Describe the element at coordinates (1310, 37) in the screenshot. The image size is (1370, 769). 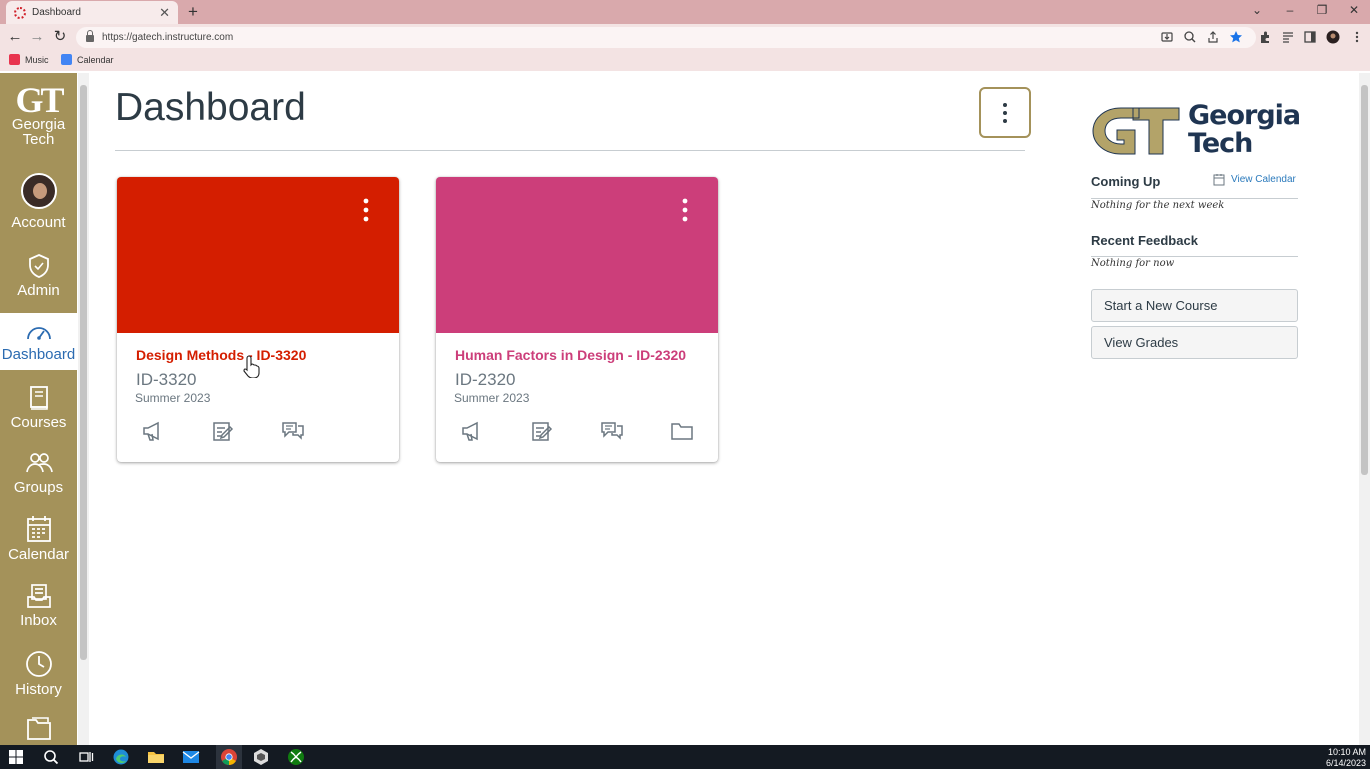
I see `side-panel-icon` at that location.